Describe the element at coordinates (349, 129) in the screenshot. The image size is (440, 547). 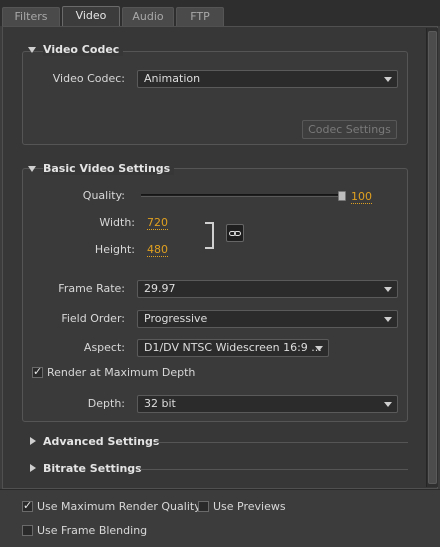
I see `codec-settings-button: Codec Settings` at that location.